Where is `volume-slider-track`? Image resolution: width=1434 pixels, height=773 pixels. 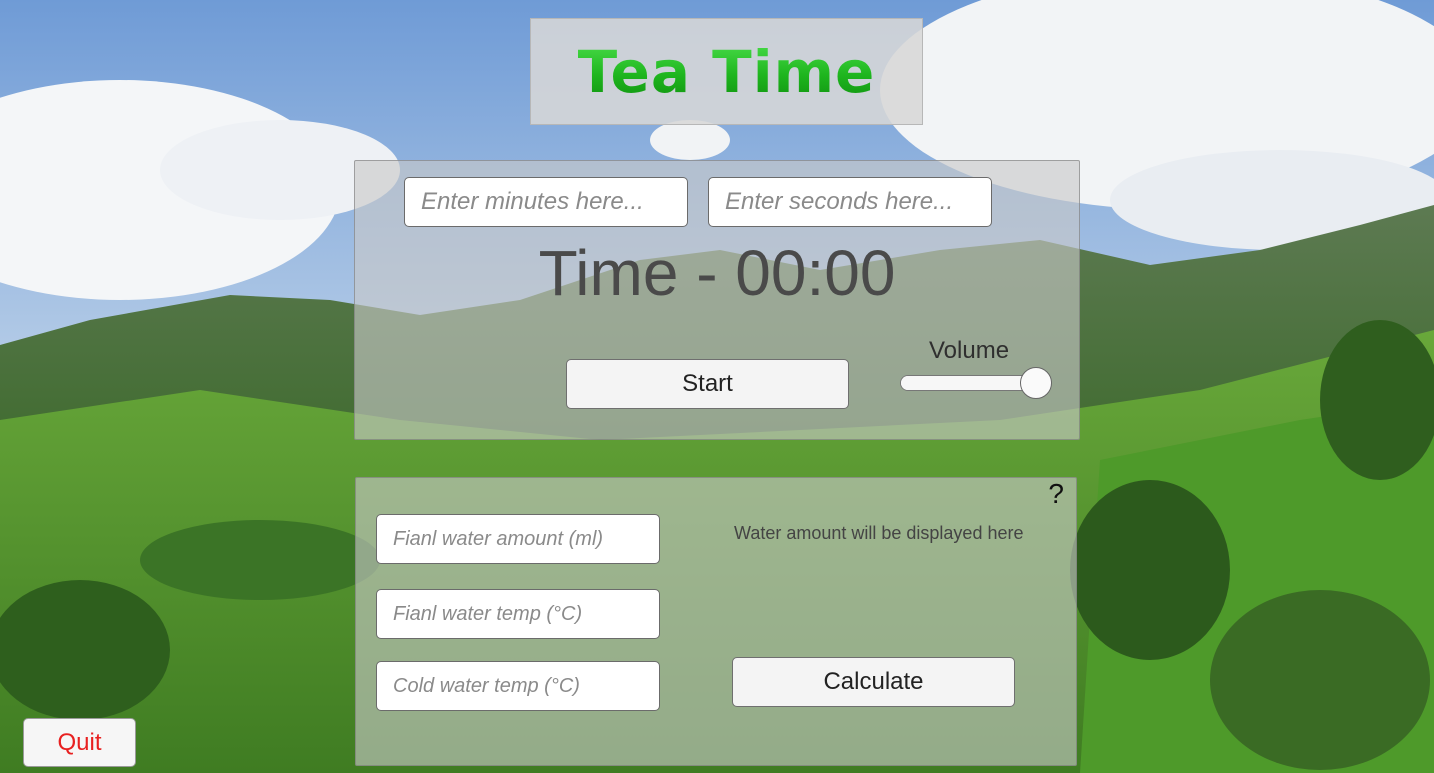
volume-slider-track is located at coordinates (965, 383).